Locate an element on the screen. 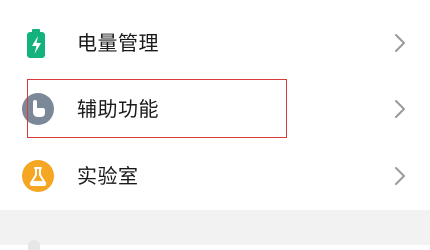  settings-item-label: 辅助功能 is located at coordinates (118, 109).